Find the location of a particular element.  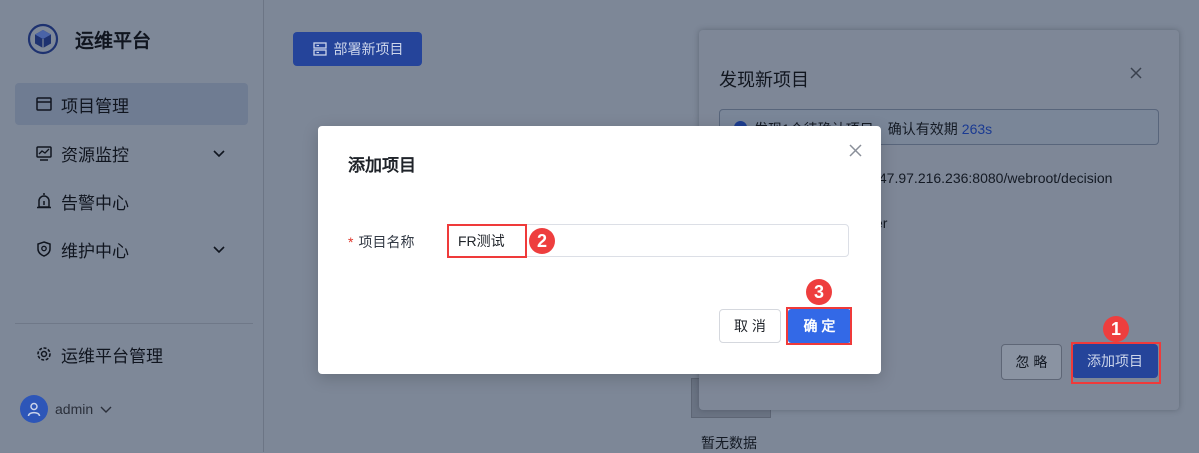

project-name-label: * 项目名称 is located at coordinates (381, 242).